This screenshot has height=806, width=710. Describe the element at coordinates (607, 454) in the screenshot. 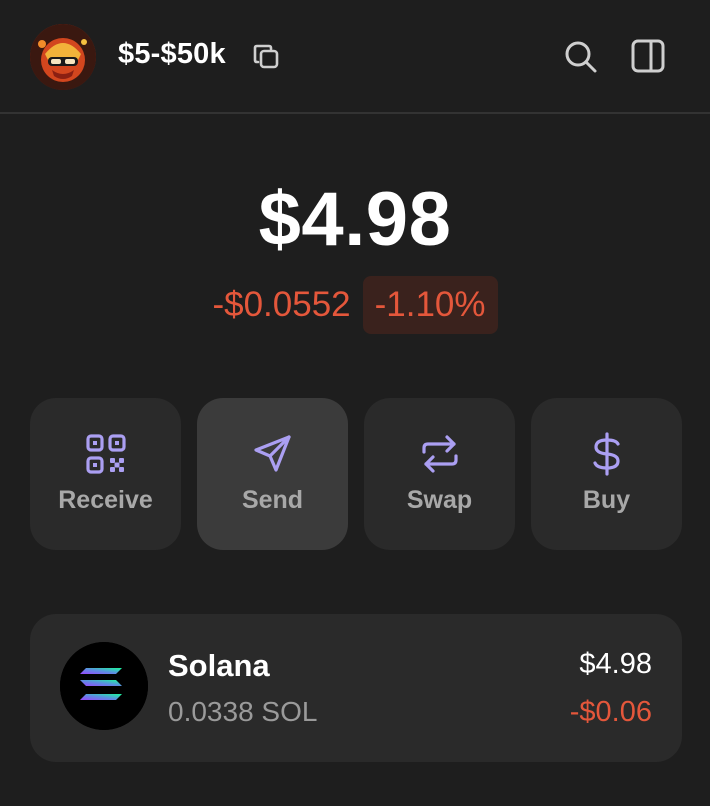

I see `dollar-icon` at that location.